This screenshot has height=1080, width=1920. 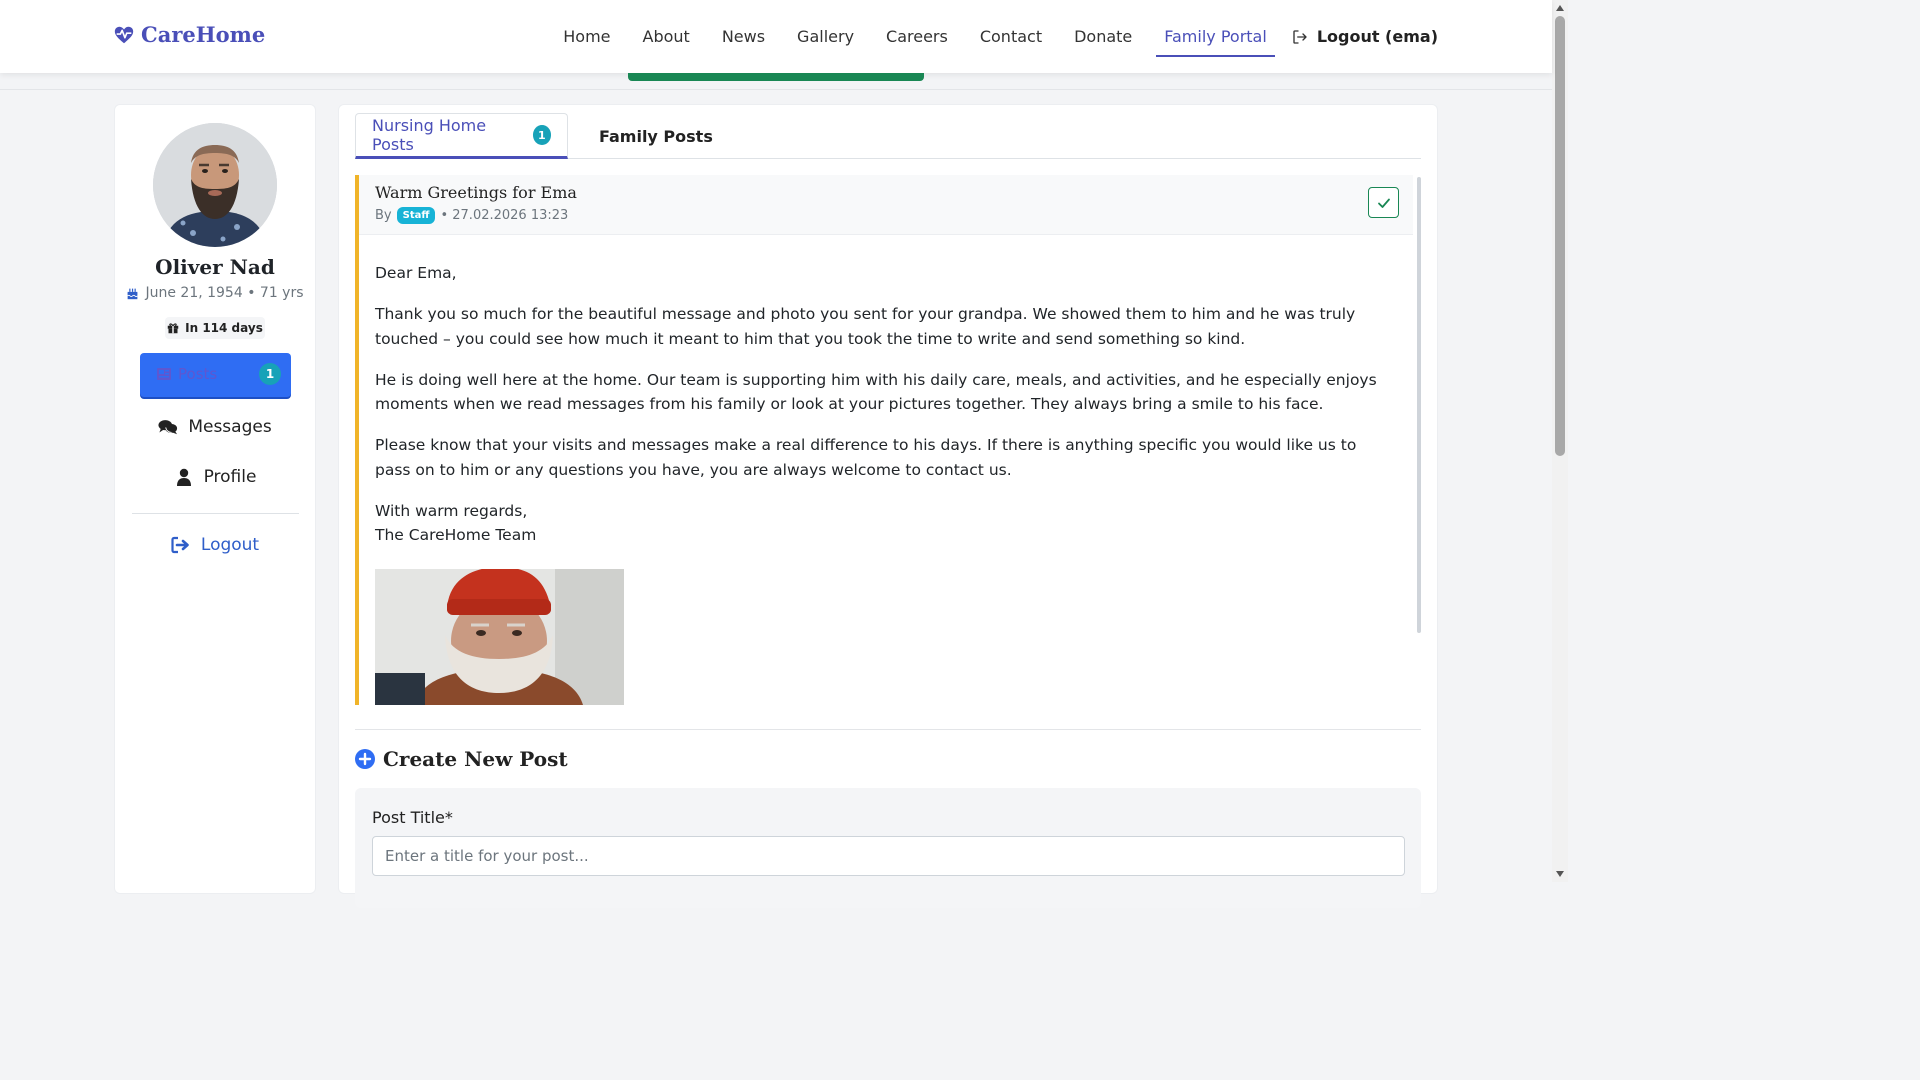 What do you see at coordinates (180, 545) in the screenshot?
I see `sign-out-icon` at bounding box center [180, 545].